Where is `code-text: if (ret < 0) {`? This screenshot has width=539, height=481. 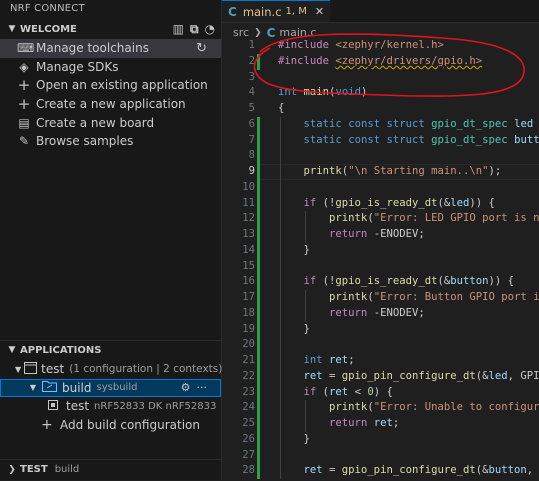 code-text: if (ret < 0) { is located at coordinates (348, 391).